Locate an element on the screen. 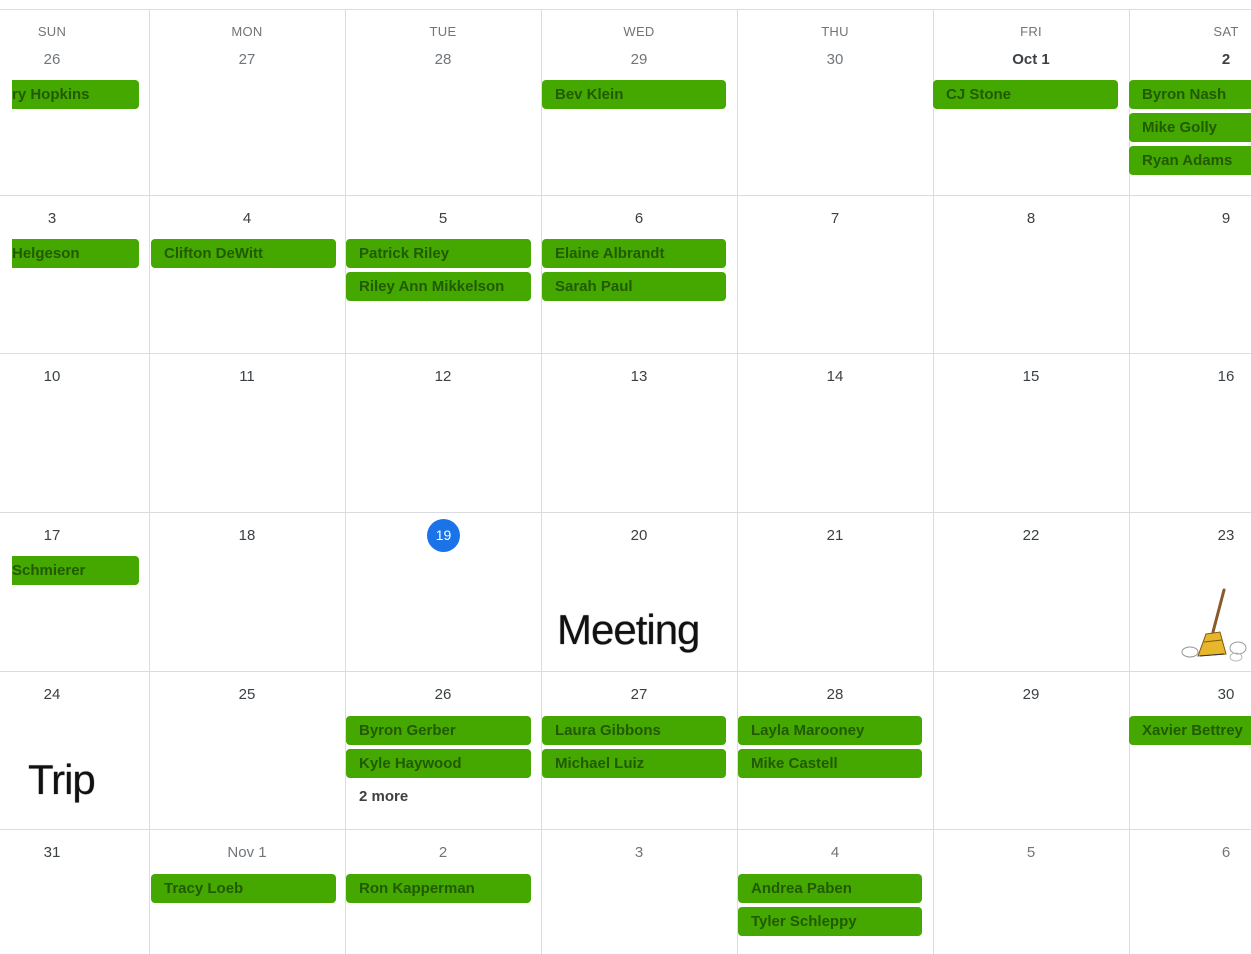  event-chip: Laura Gibbons is located at coordinates (634, 730).